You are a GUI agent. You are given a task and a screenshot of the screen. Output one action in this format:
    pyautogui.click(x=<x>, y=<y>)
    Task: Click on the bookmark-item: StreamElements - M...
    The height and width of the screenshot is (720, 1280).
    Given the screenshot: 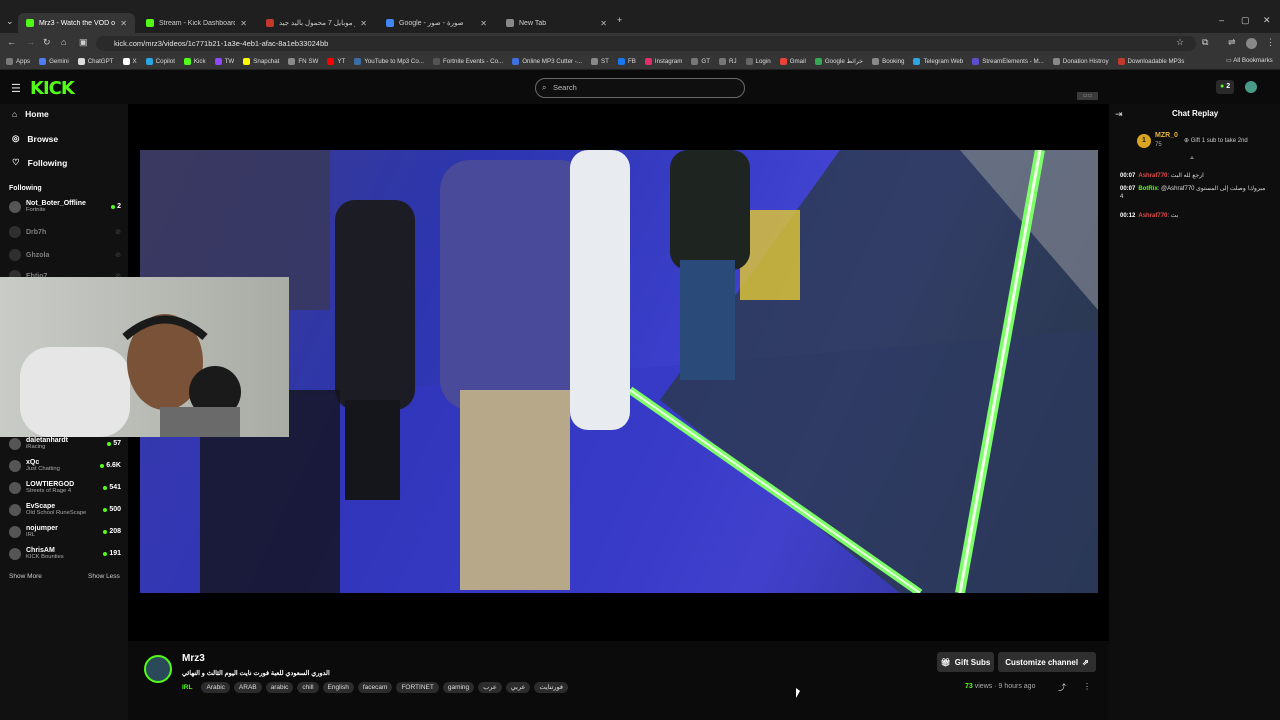 What is the action you would take?
    pyautogui.click(x=1008, y=61)
    